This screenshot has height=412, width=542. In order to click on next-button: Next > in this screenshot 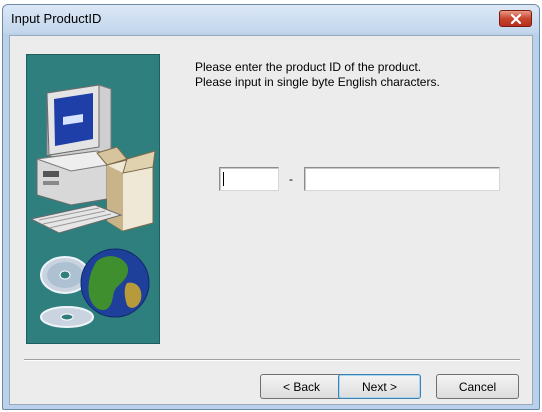, I will do `click(379, 386)`.